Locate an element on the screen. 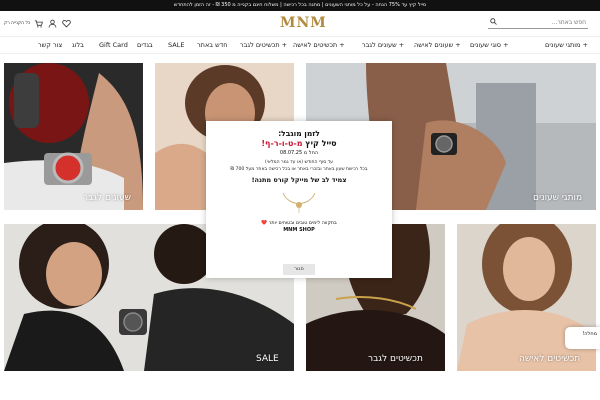 The height and width of the screenshot is (400, 600). nav-new: חדש באתר is located at coordinates (212, 45).